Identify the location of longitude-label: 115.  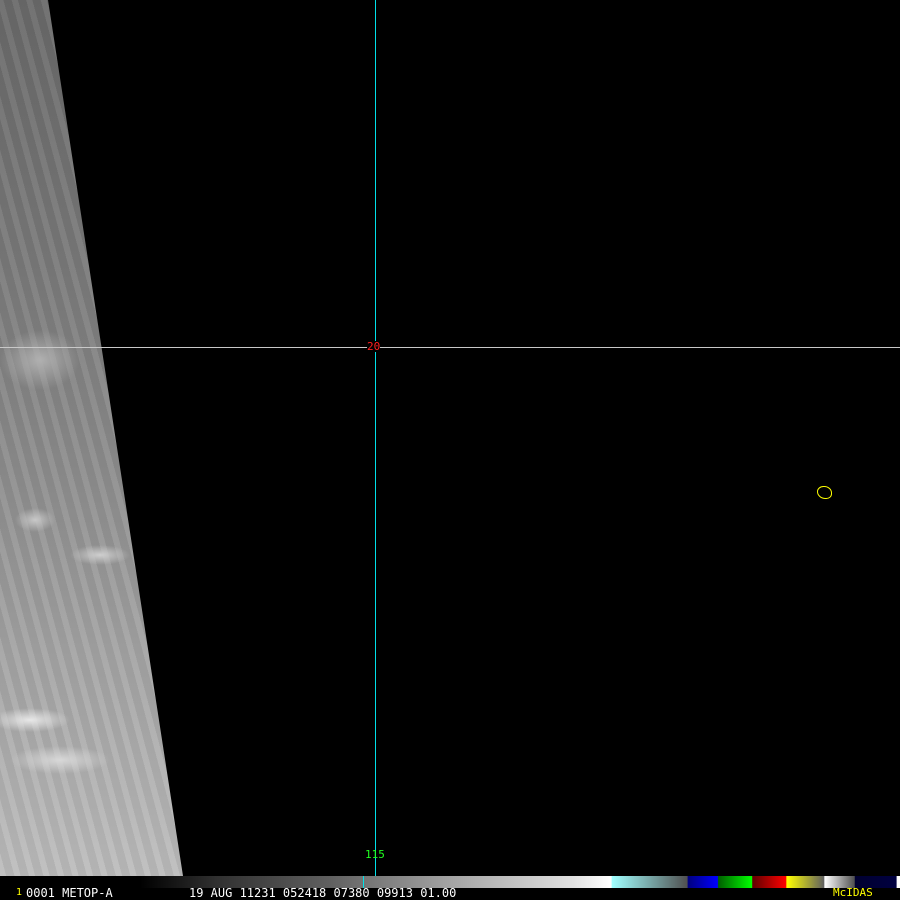
(375, 854).